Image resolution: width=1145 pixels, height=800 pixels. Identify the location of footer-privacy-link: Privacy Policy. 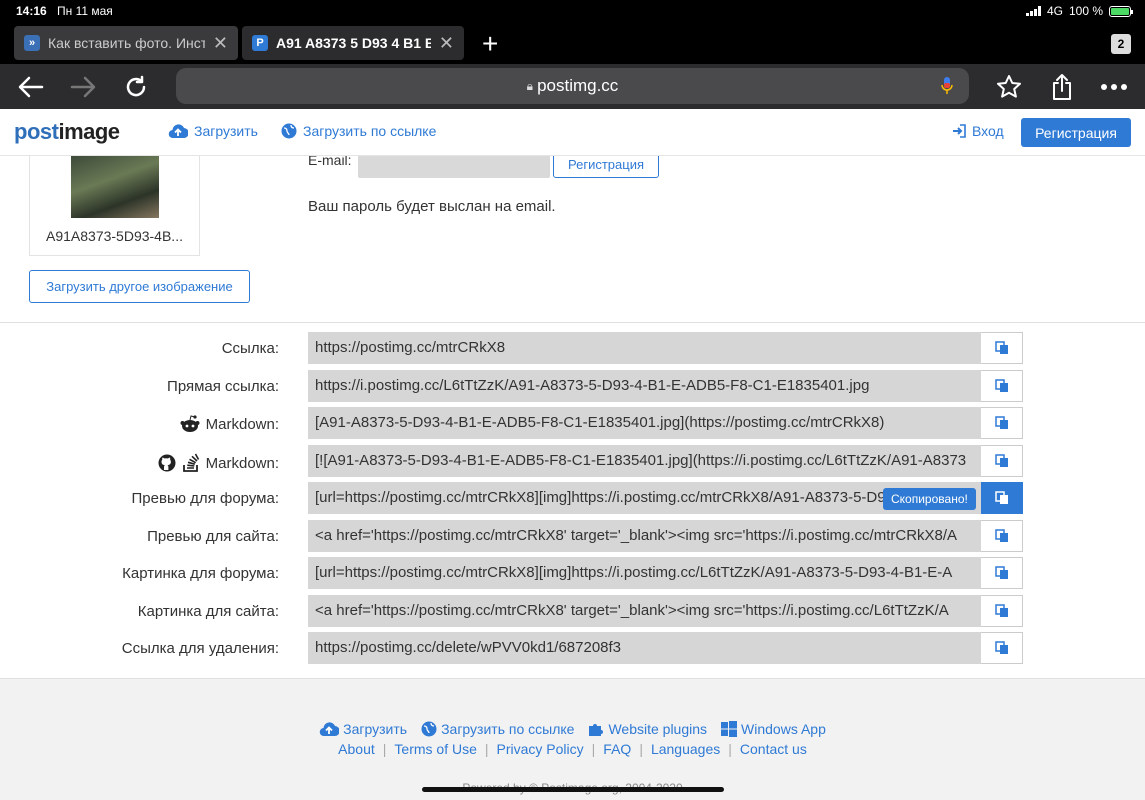
(540, 749).